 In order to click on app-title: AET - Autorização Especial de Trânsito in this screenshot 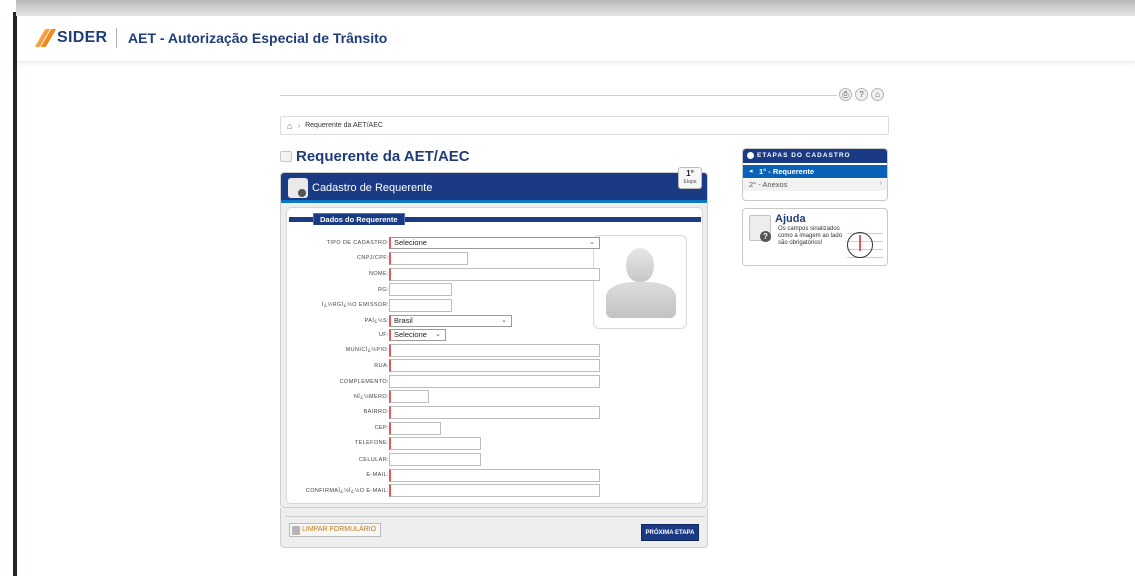, I will do `click(258, 38)`.